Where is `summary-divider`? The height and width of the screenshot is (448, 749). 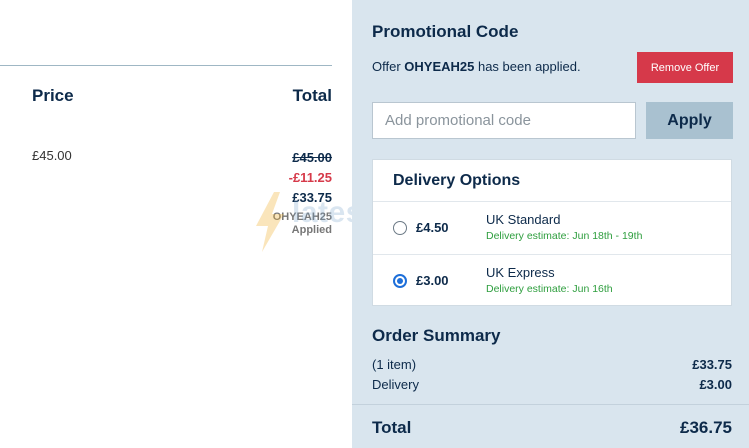 summary-divider is located at coordinates (550, 404).